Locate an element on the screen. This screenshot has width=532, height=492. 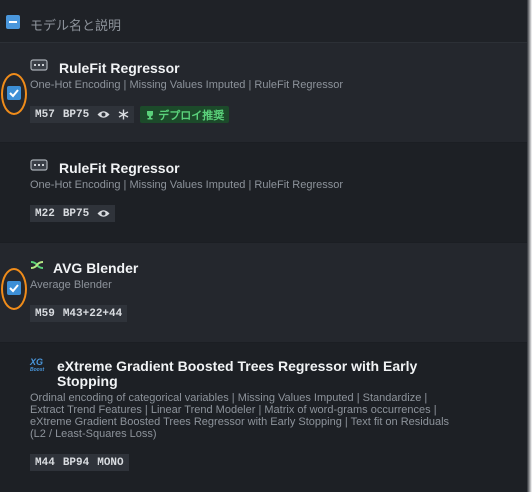
deploy-recommended-badge: デプロイ推奨 is located at coordinates (185, 114).